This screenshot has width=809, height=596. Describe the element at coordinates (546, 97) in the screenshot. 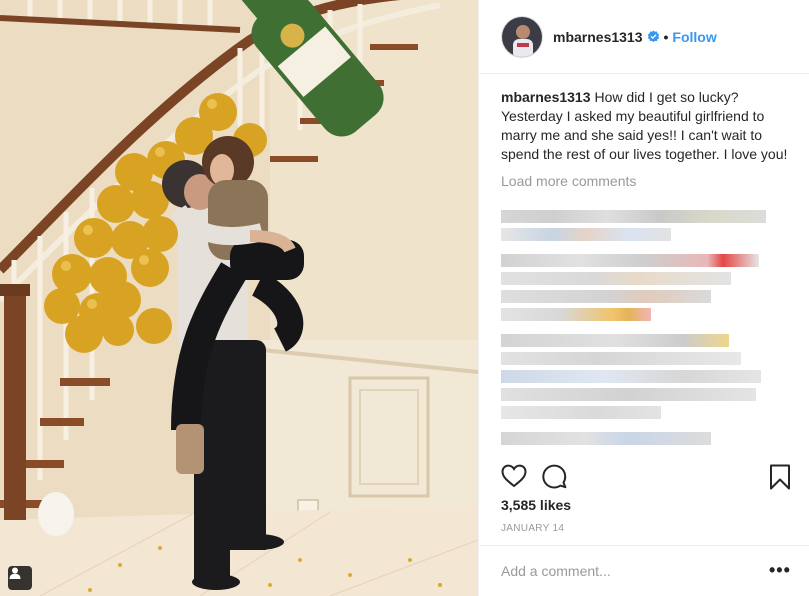

I see `caption-username: mbarnes1313` at that location.